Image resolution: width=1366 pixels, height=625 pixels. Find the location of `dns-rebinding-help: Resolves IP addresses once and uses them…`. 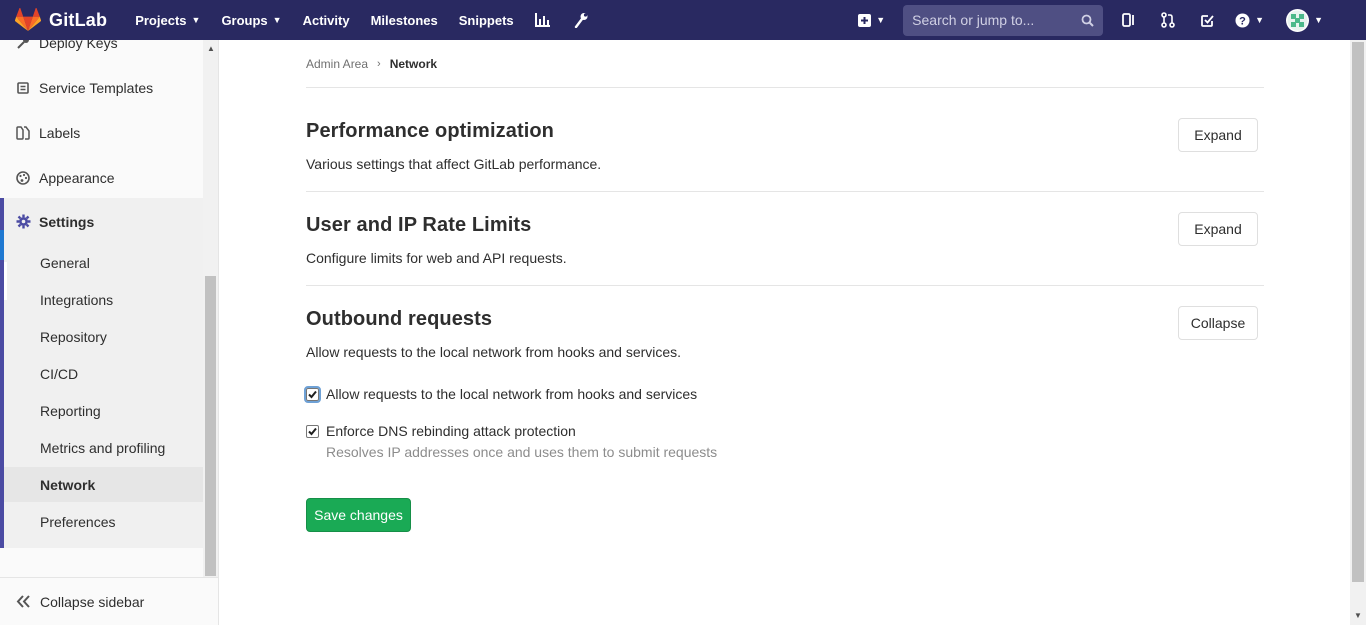

dns-rebinding-help: Resolves IP addresses once and uses them… is located at coordinates (522, 452).